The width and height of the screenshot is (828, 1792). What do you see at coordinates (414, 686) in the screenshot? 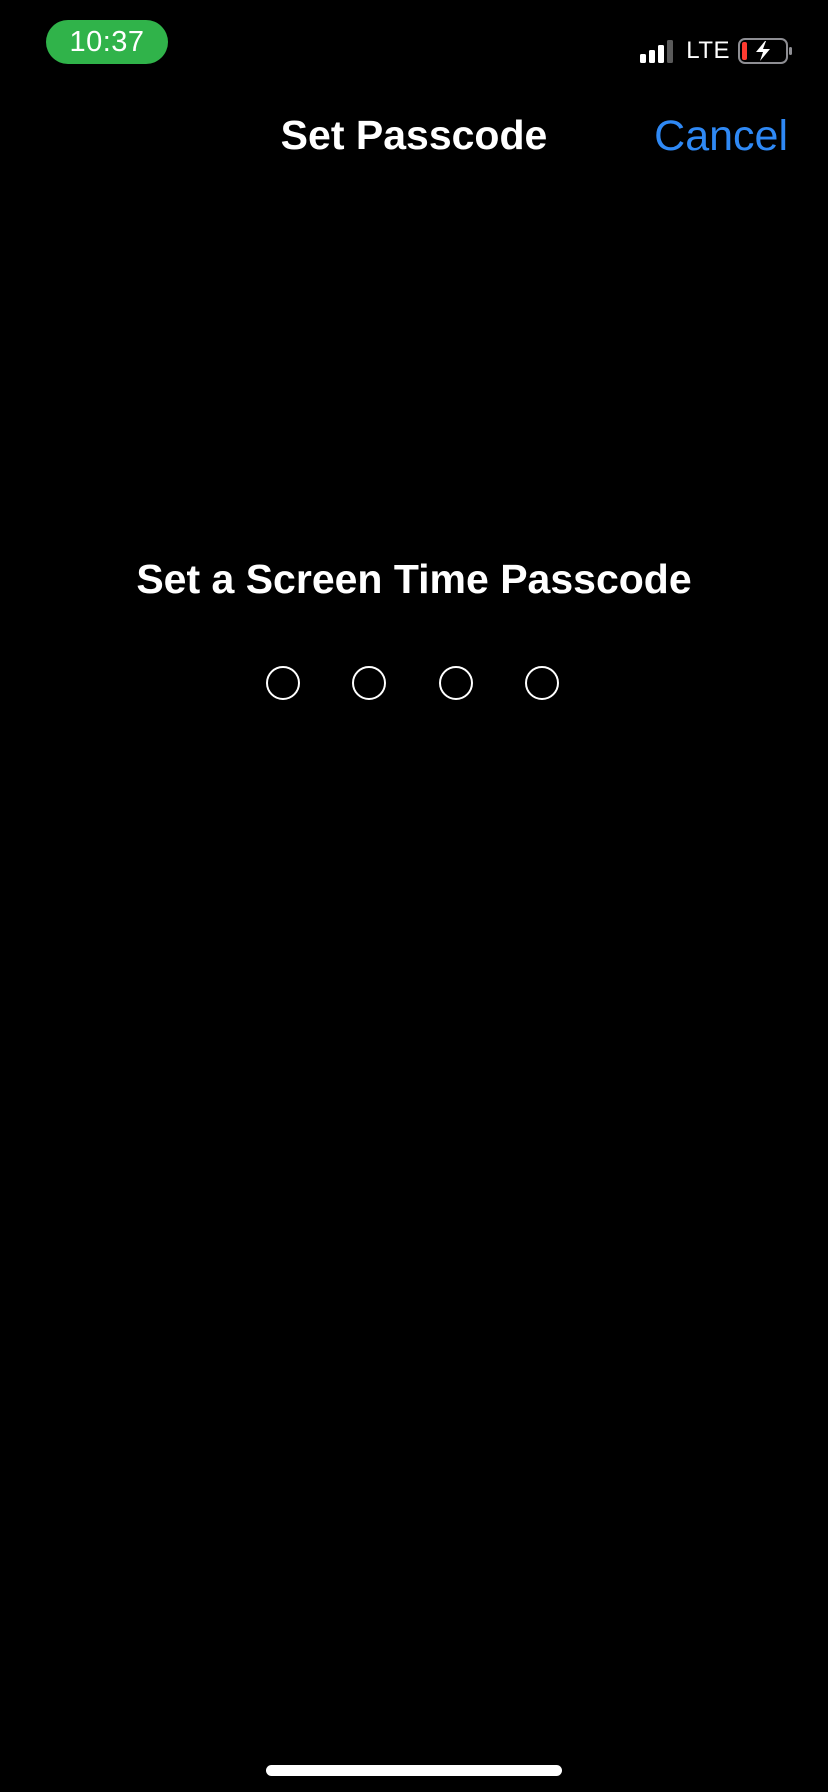
I see `passcode-entry-dots` at bounding box center [414, 686].